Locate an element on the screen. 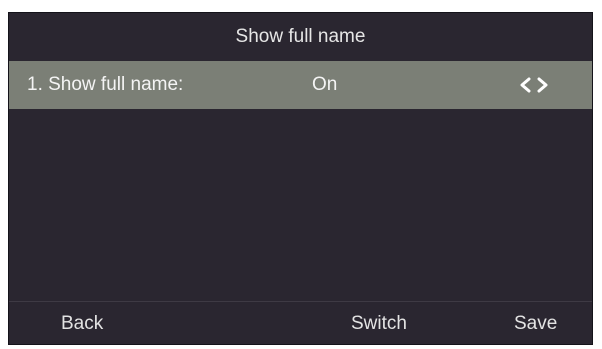 Image resolution: width=602 pixels, height=349 pixels. page-title-text: Show full name is located at coordinates (300, 36).